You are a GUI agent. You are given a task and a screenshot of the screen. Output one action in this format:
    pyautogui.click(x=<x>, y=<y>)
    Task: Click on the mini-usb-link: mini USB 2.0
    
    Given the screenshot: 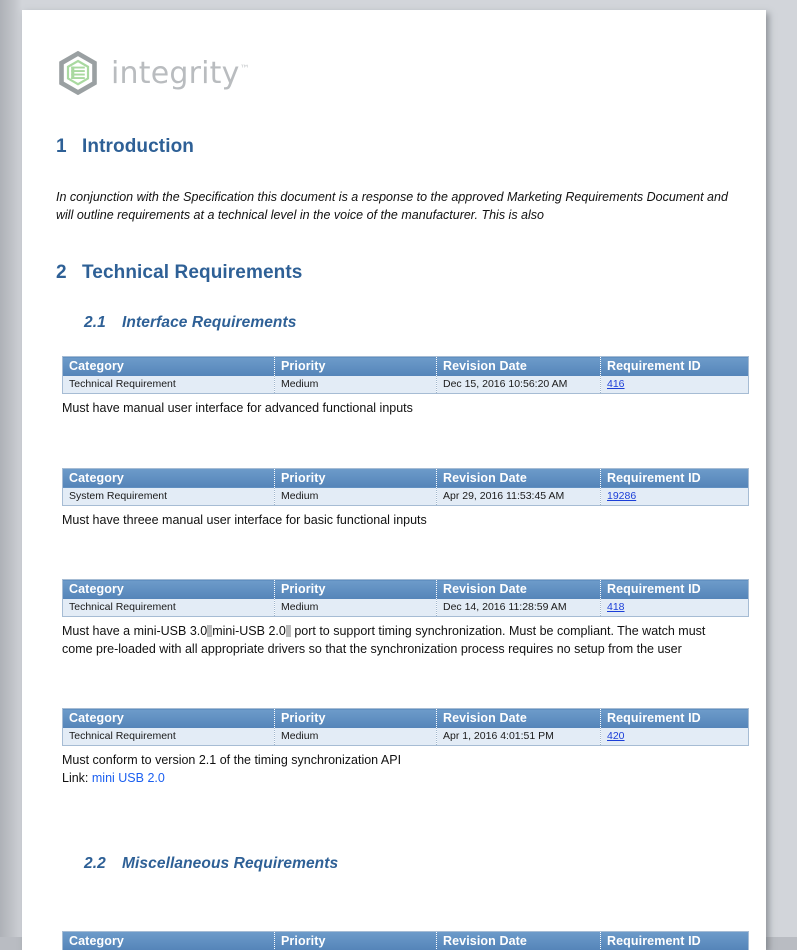 What is the action you would take?
    pyautogui.click(x=128, y=778)
    